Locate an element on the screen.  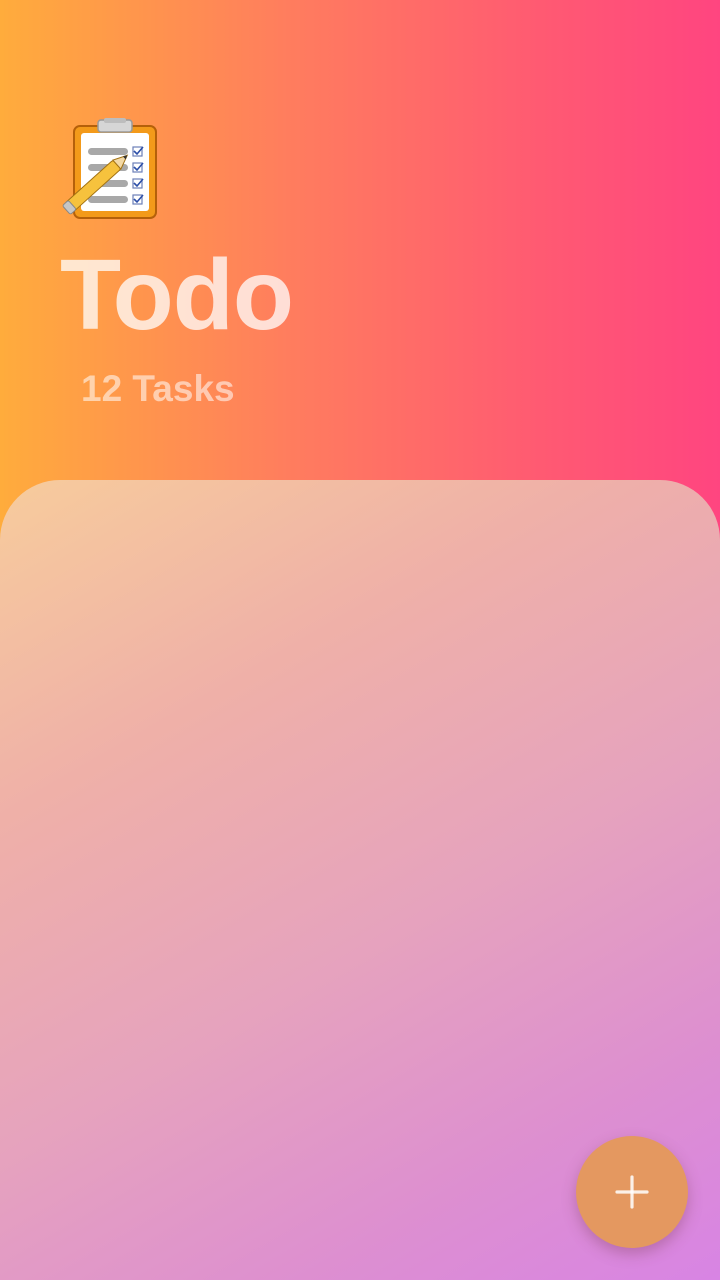
page-title: Todo is located at coordinates (177, 295).